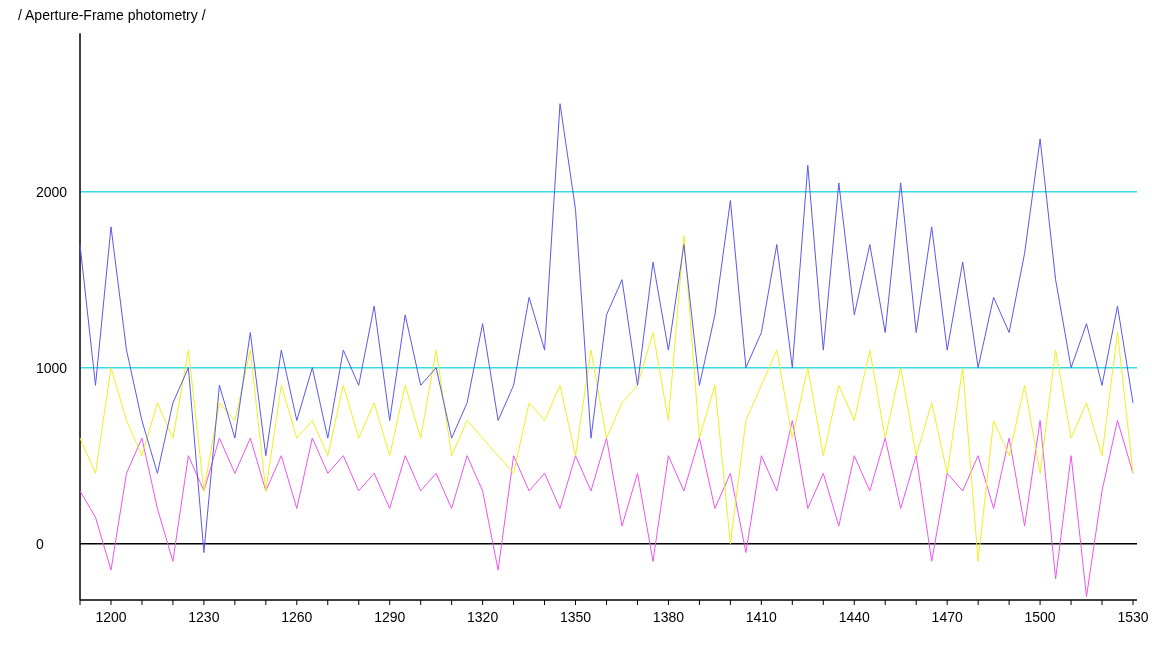 This screenshot has height=662, width=1152. I want to click on x-tick-label: 1410, so click(761, 617).